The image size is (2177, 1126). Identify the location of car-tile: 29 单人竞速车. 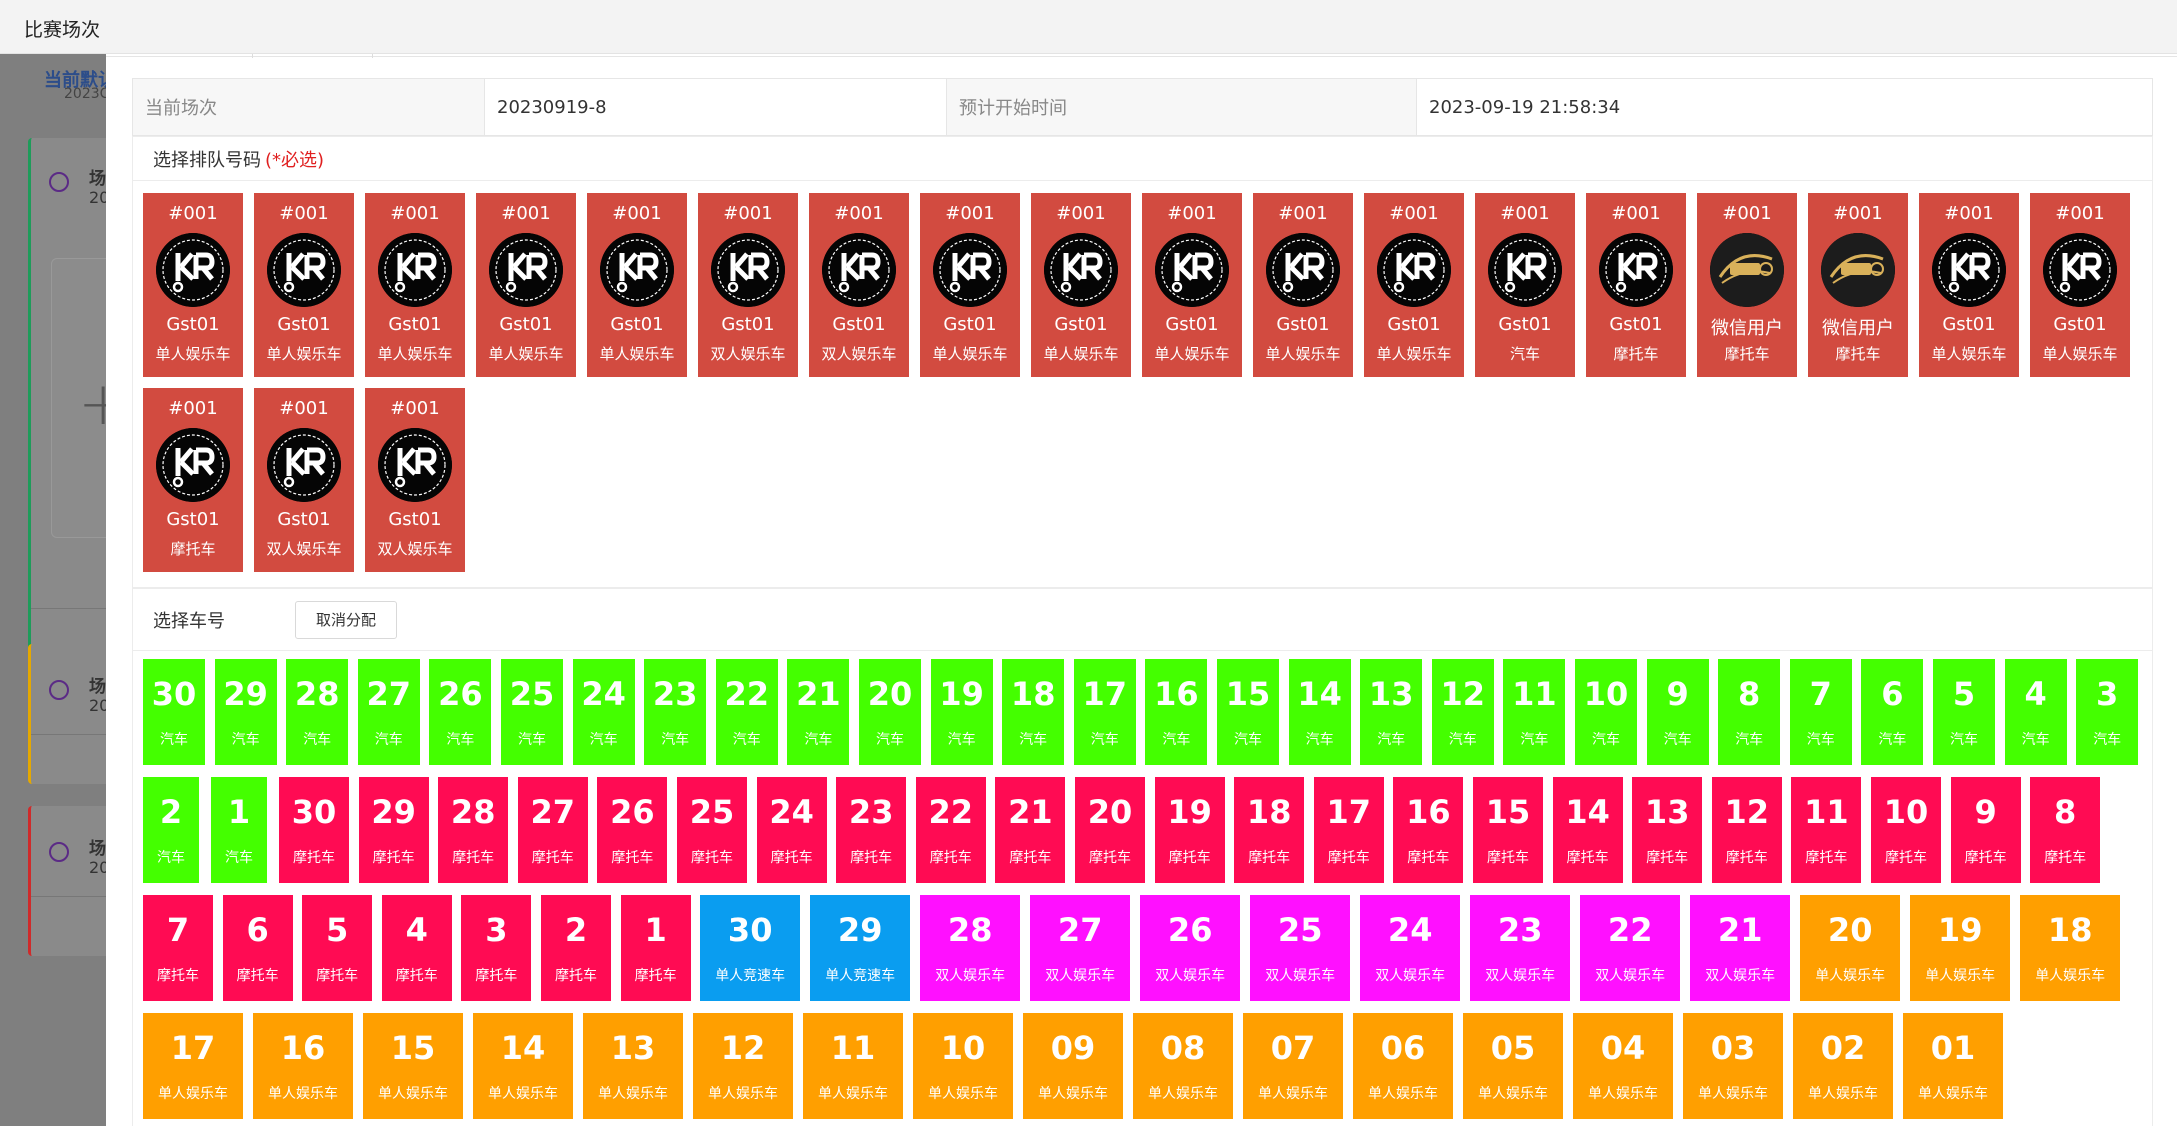
(860, 948).